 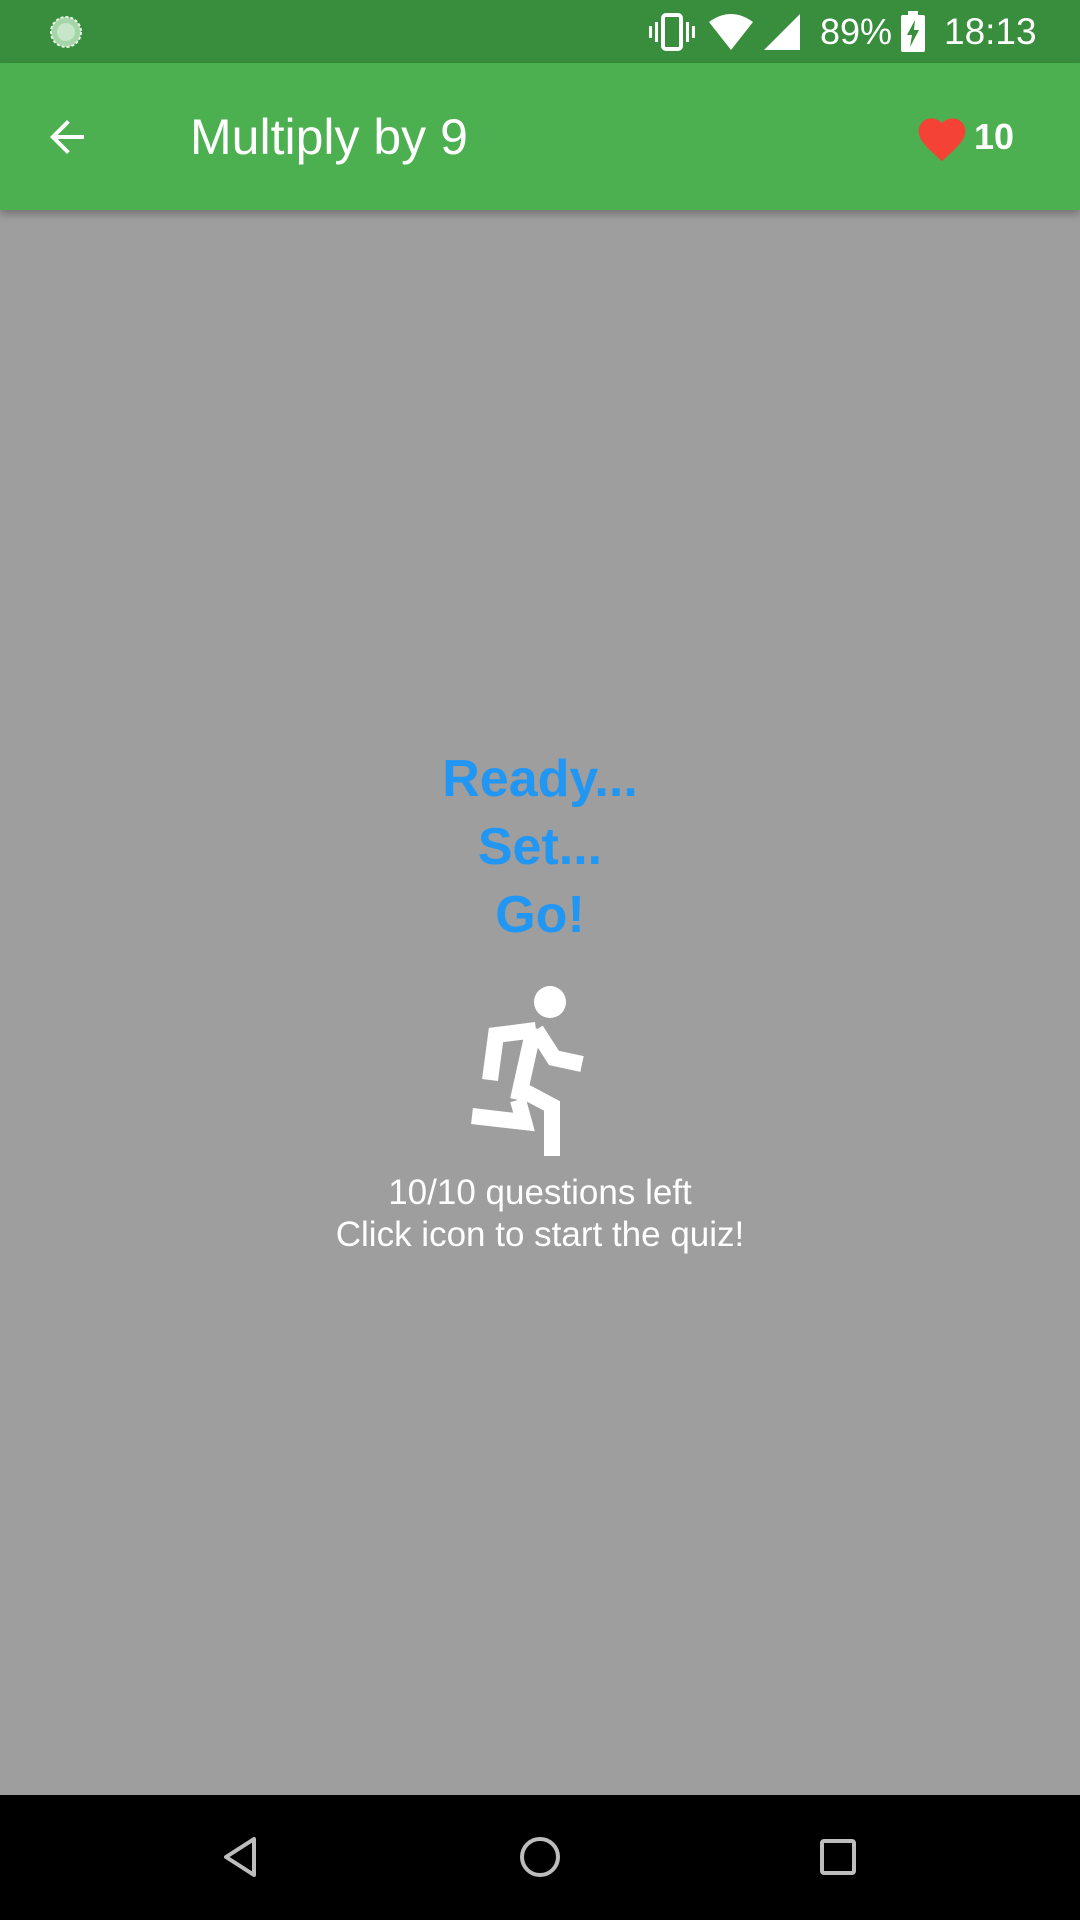 I want to click on back-triangle-icon, so click(x=240, y=1857).